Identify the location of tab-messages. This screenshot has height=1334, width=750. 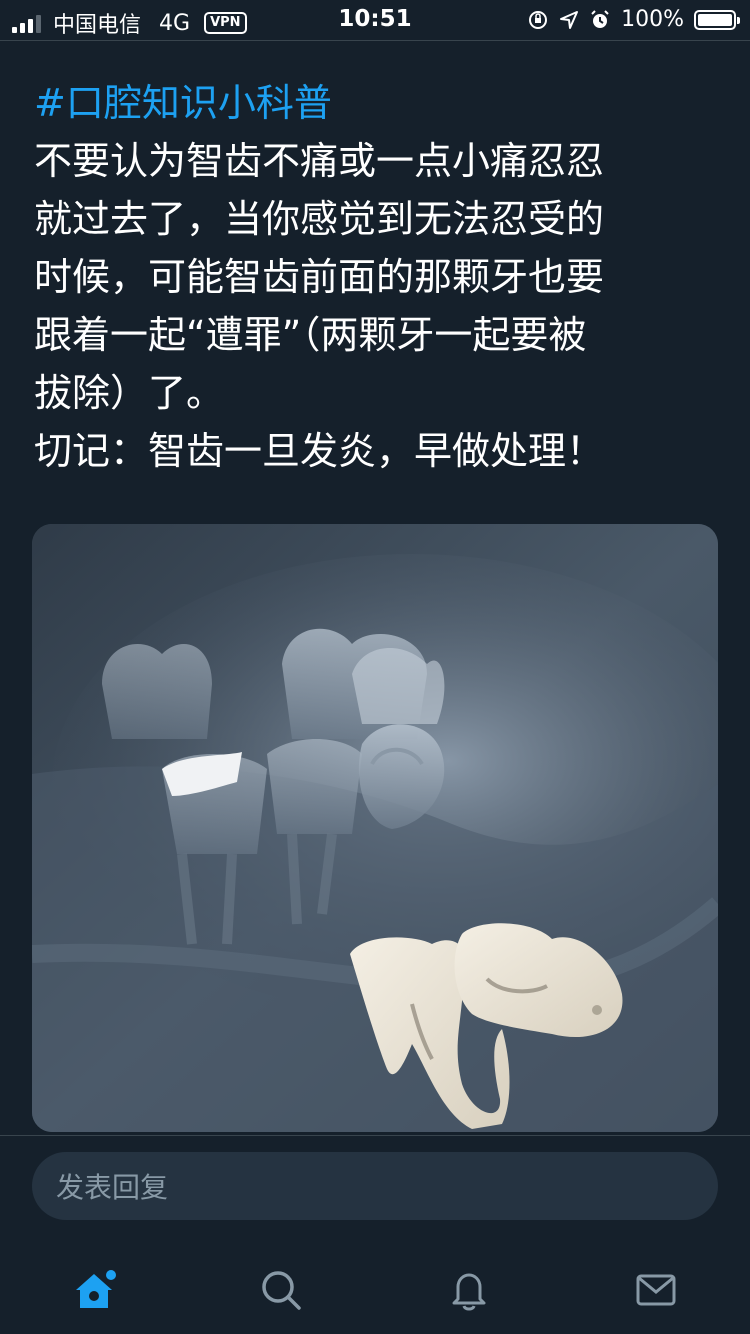
(656, 1290).